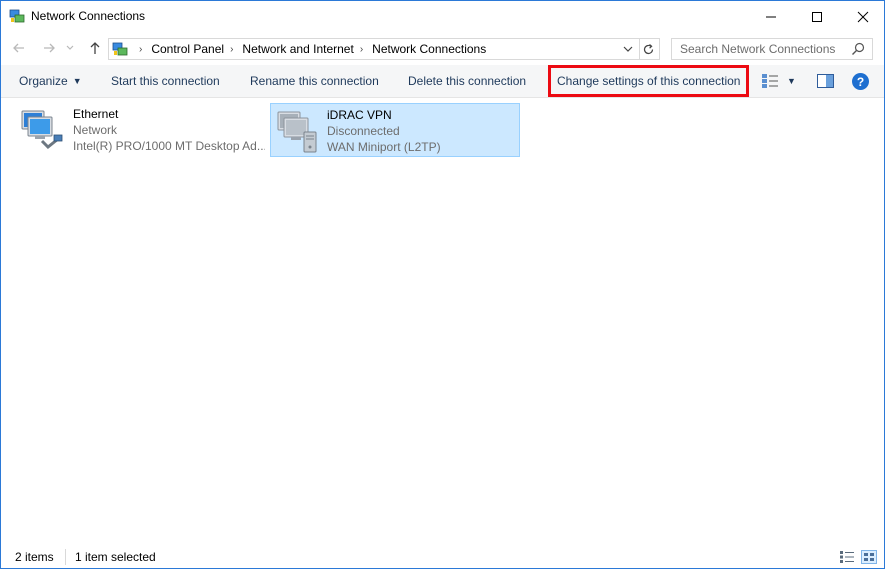  I want to click on details-view-button, so click(847, 557).